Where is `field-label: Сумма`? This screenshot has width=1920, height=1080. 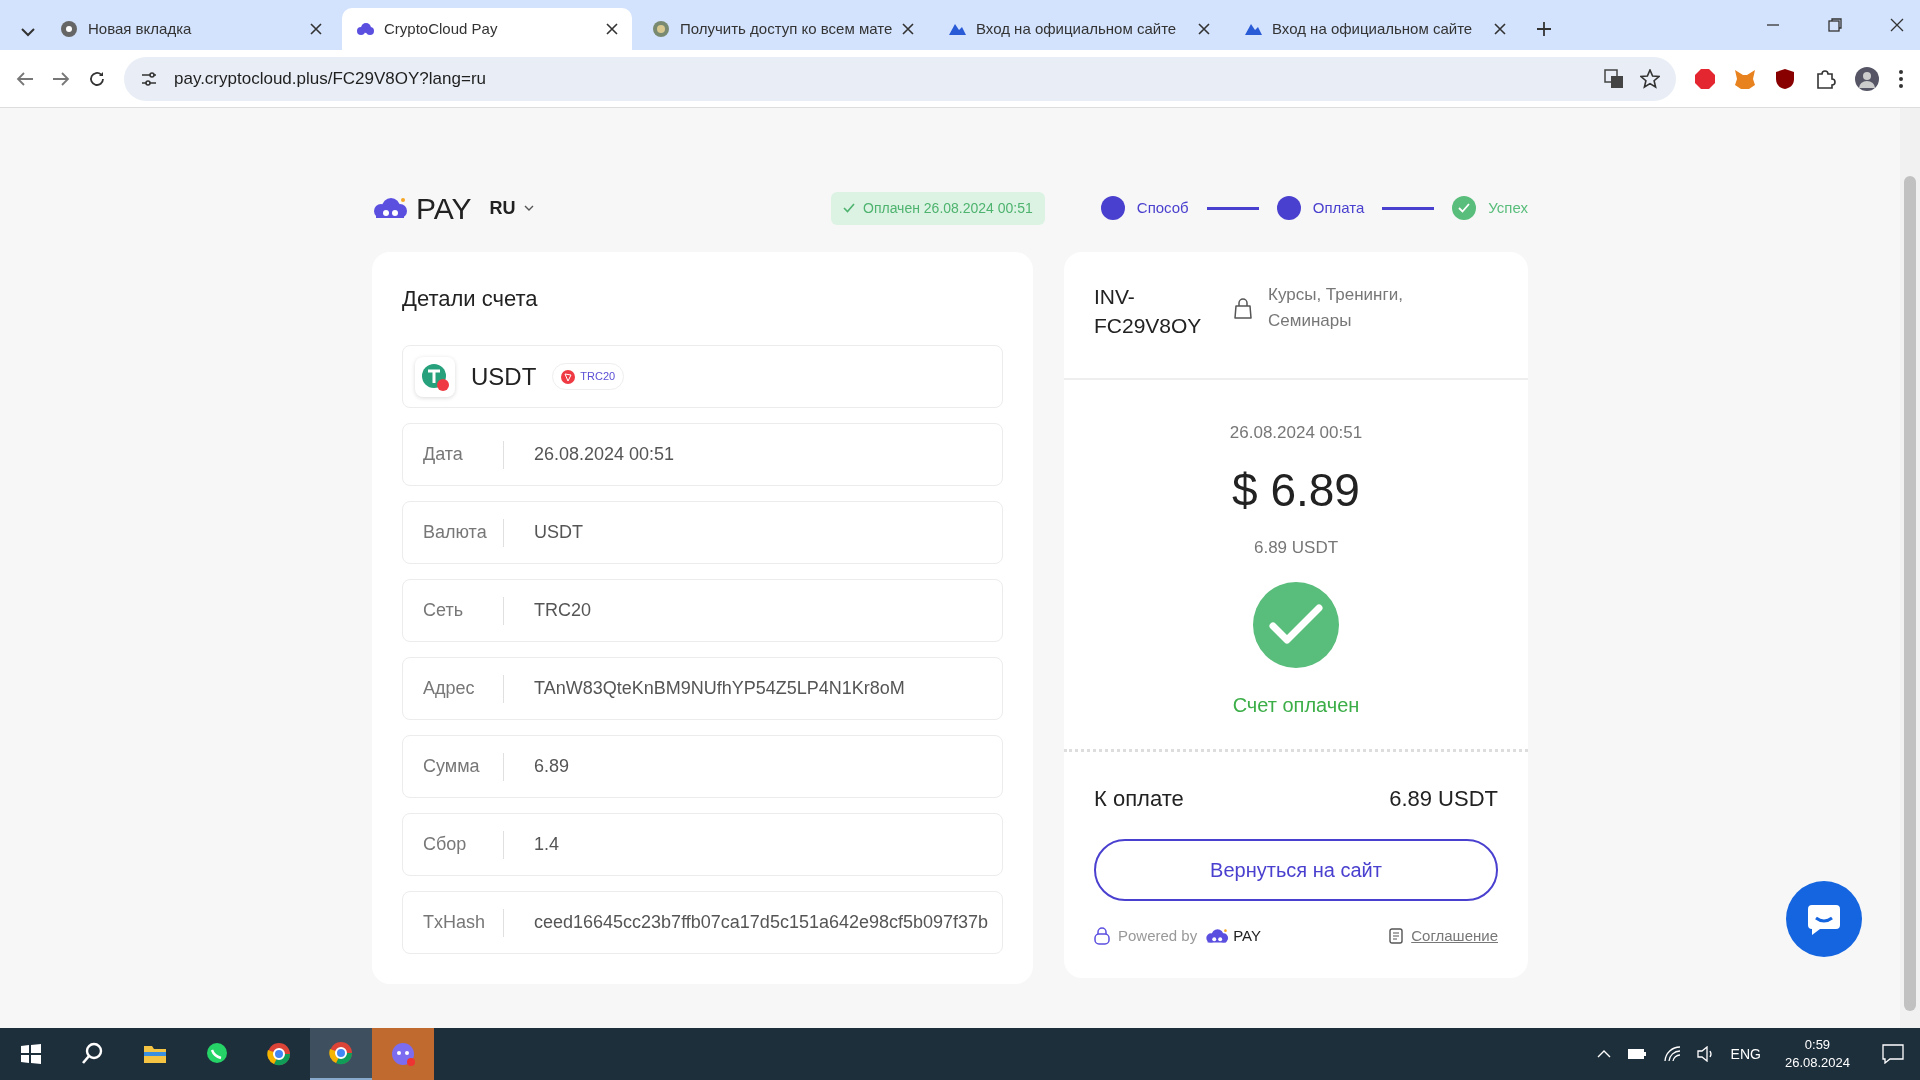
field-label: Сумма is located at coordinates (452, 766).